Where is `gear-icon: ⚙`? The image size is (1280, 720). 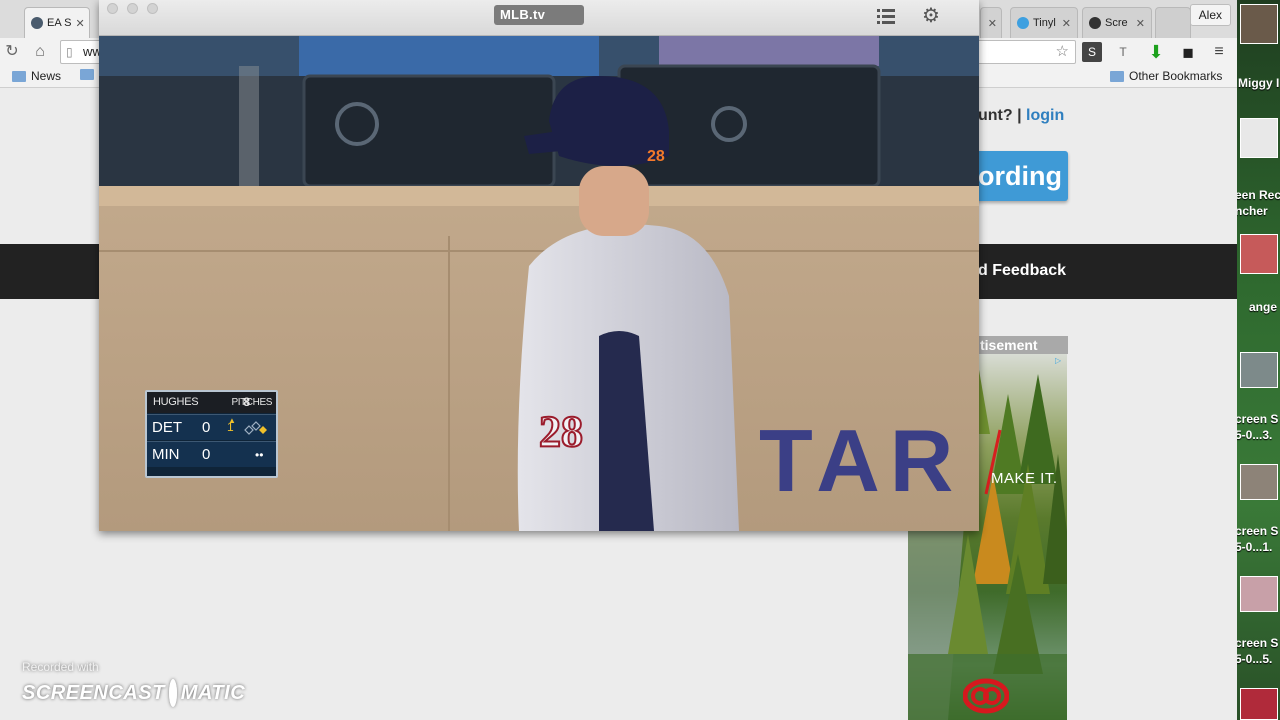
gear-icon: ⚙ is located at coordinates (931, 16).